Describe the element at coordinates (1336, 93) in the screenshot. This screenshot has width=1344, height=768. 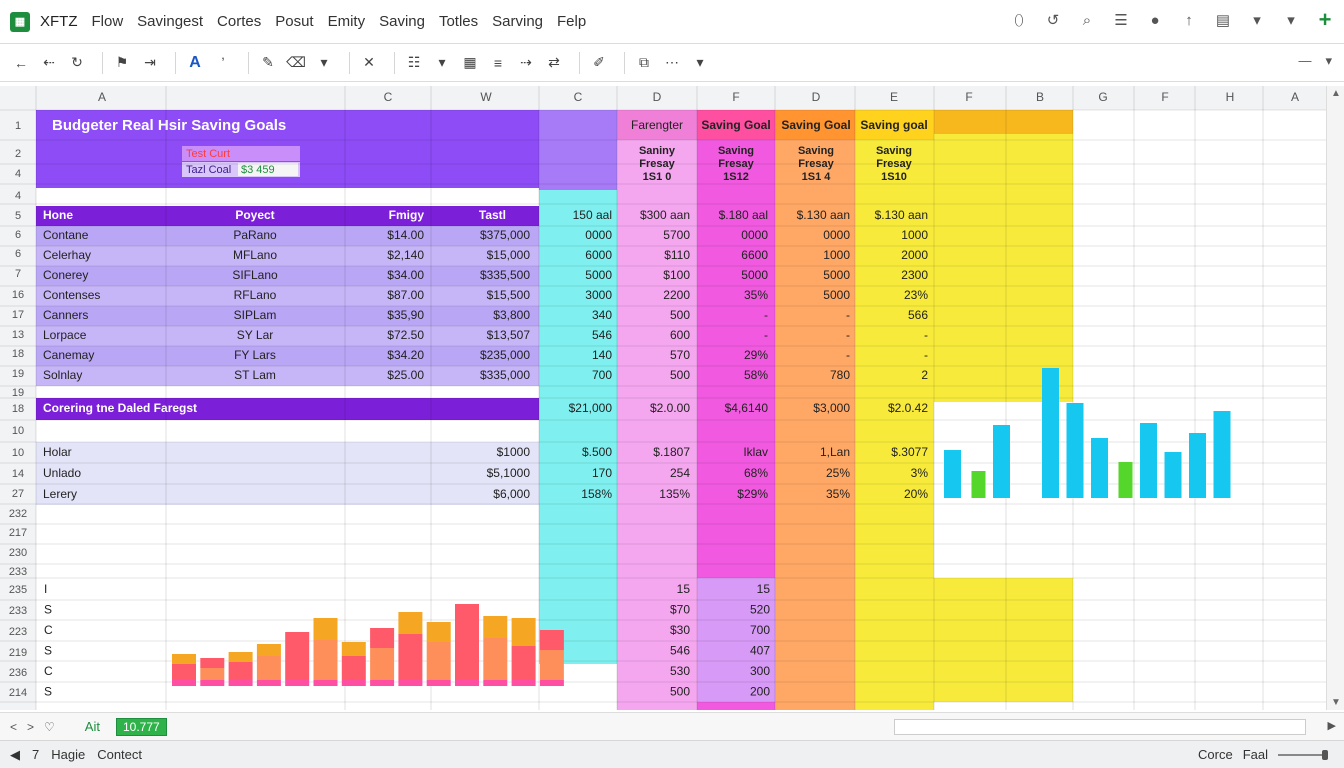
I see `scroll-up-icon: ▲` at that location.